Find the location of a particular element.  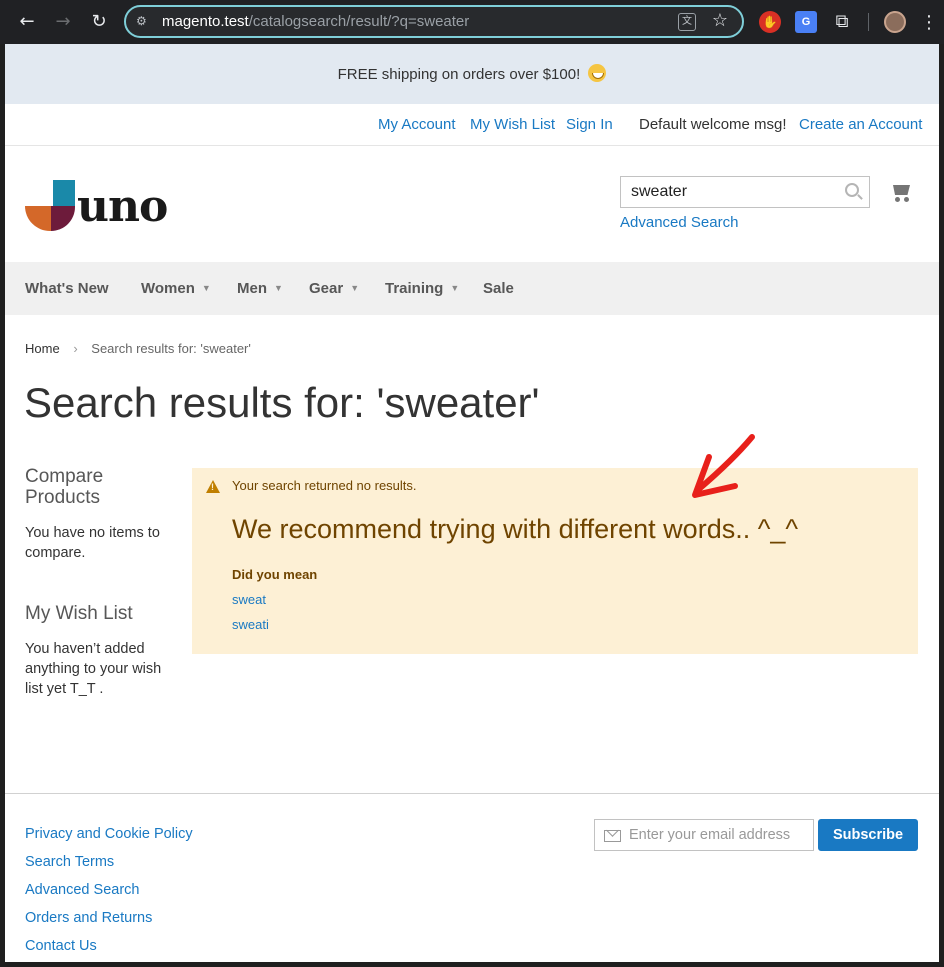

nav-label: Women is located at coordinates (168, 288).